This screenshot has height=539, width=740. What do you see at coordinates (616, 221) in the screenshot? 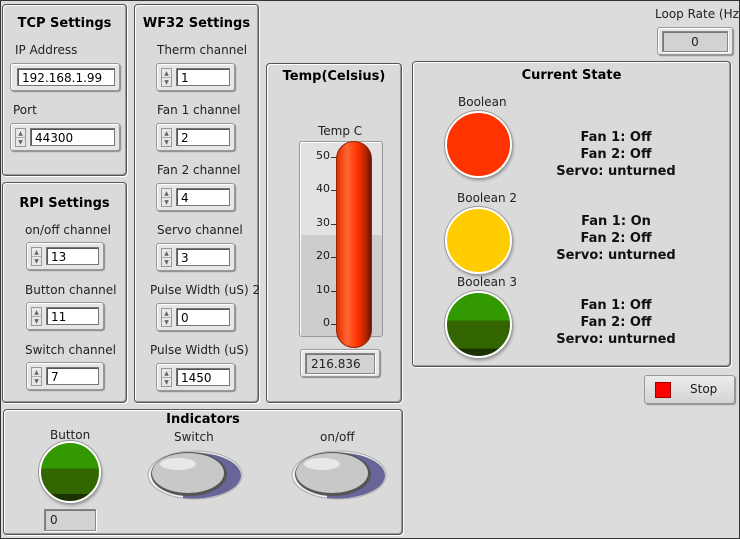
I see `state-line: Fan 1: On` at bounding box center [616, 221].